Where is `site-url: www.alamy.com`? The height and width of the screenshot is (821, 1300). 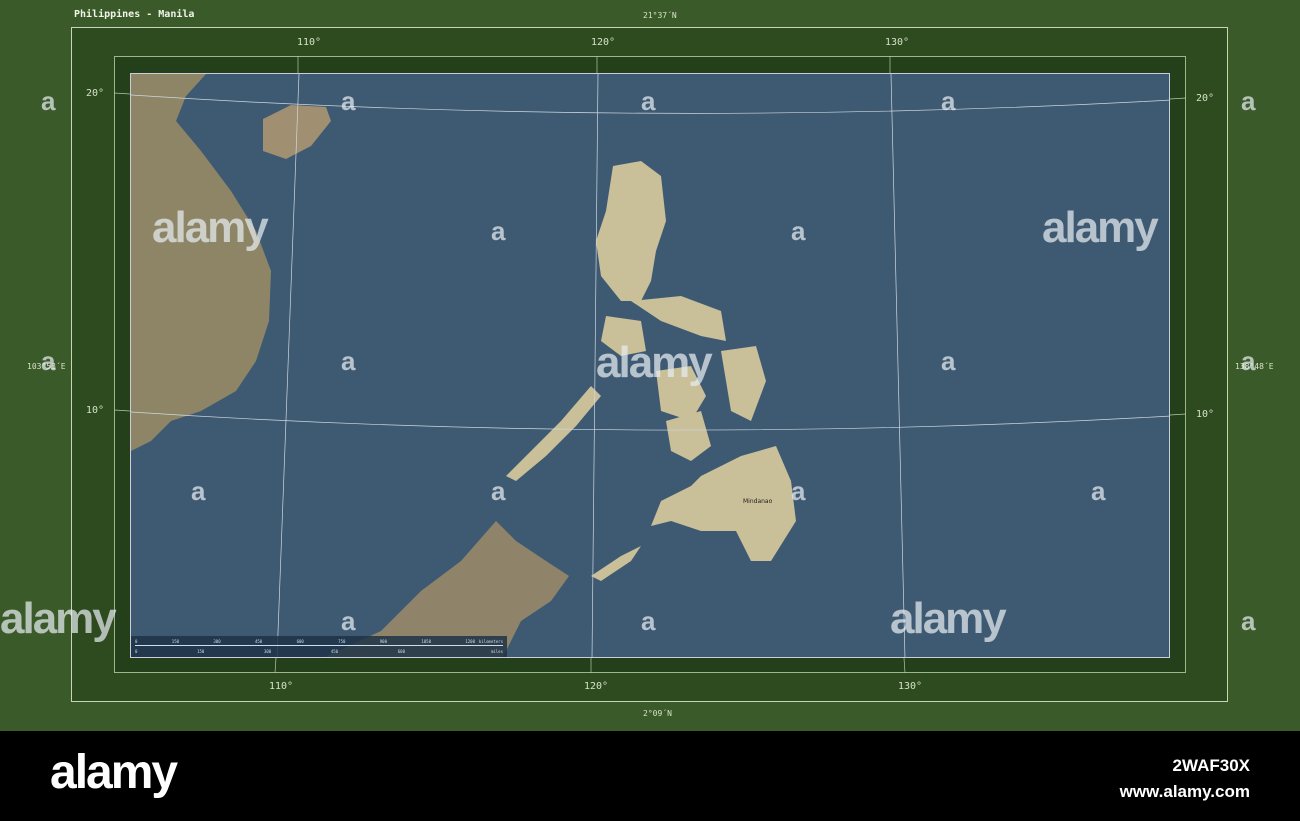
site-url: www.alamy.com is located at coordinates (1185, 792).